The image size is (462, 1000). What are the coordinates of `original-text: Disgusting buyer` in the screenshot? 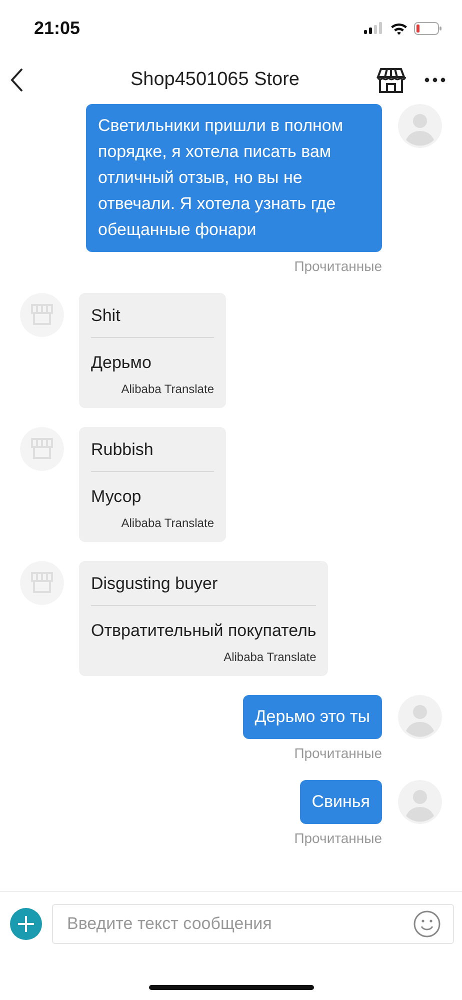 It's located at (155, 584).